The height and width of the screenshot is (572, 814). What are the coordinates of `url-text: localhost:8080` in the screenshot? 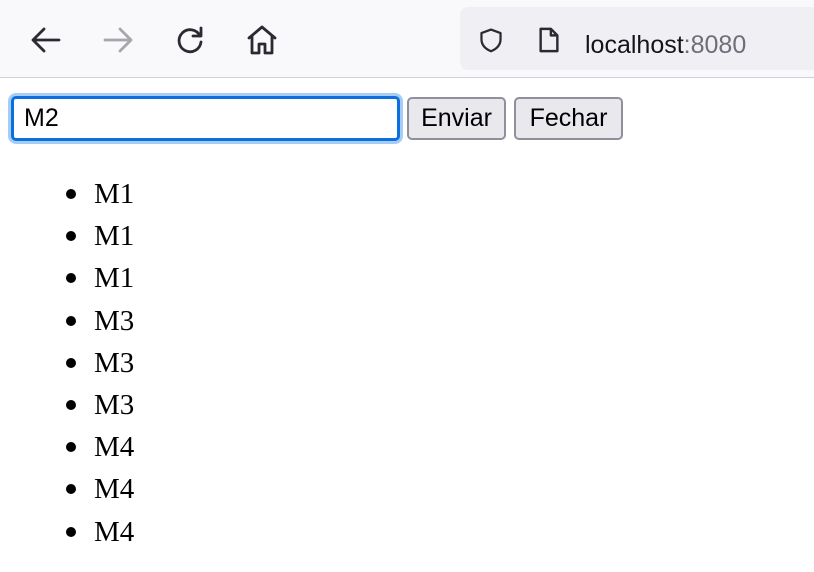 It's located at (665, 45).